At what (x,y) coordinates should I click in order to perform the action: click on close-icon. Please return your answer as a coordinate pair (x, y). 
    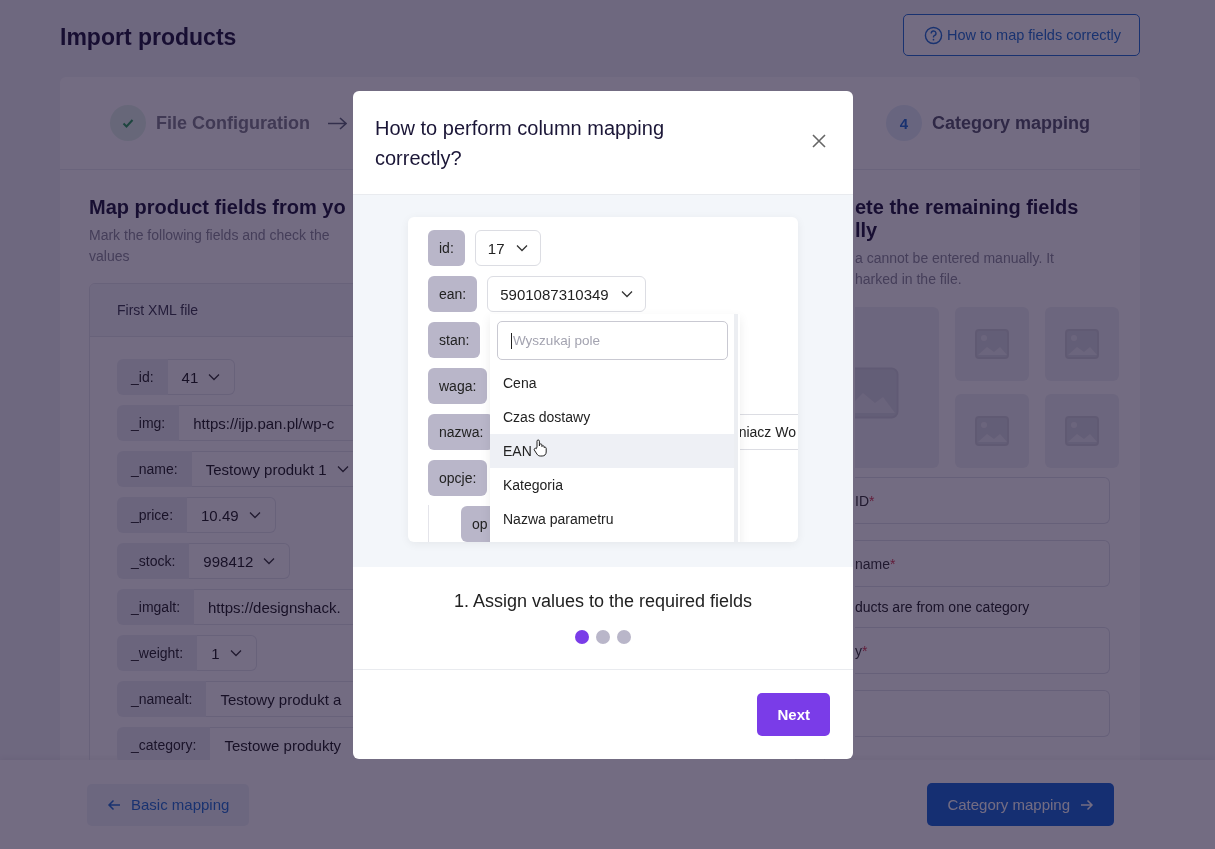
    Looking at the image, I should click on (819, 141).